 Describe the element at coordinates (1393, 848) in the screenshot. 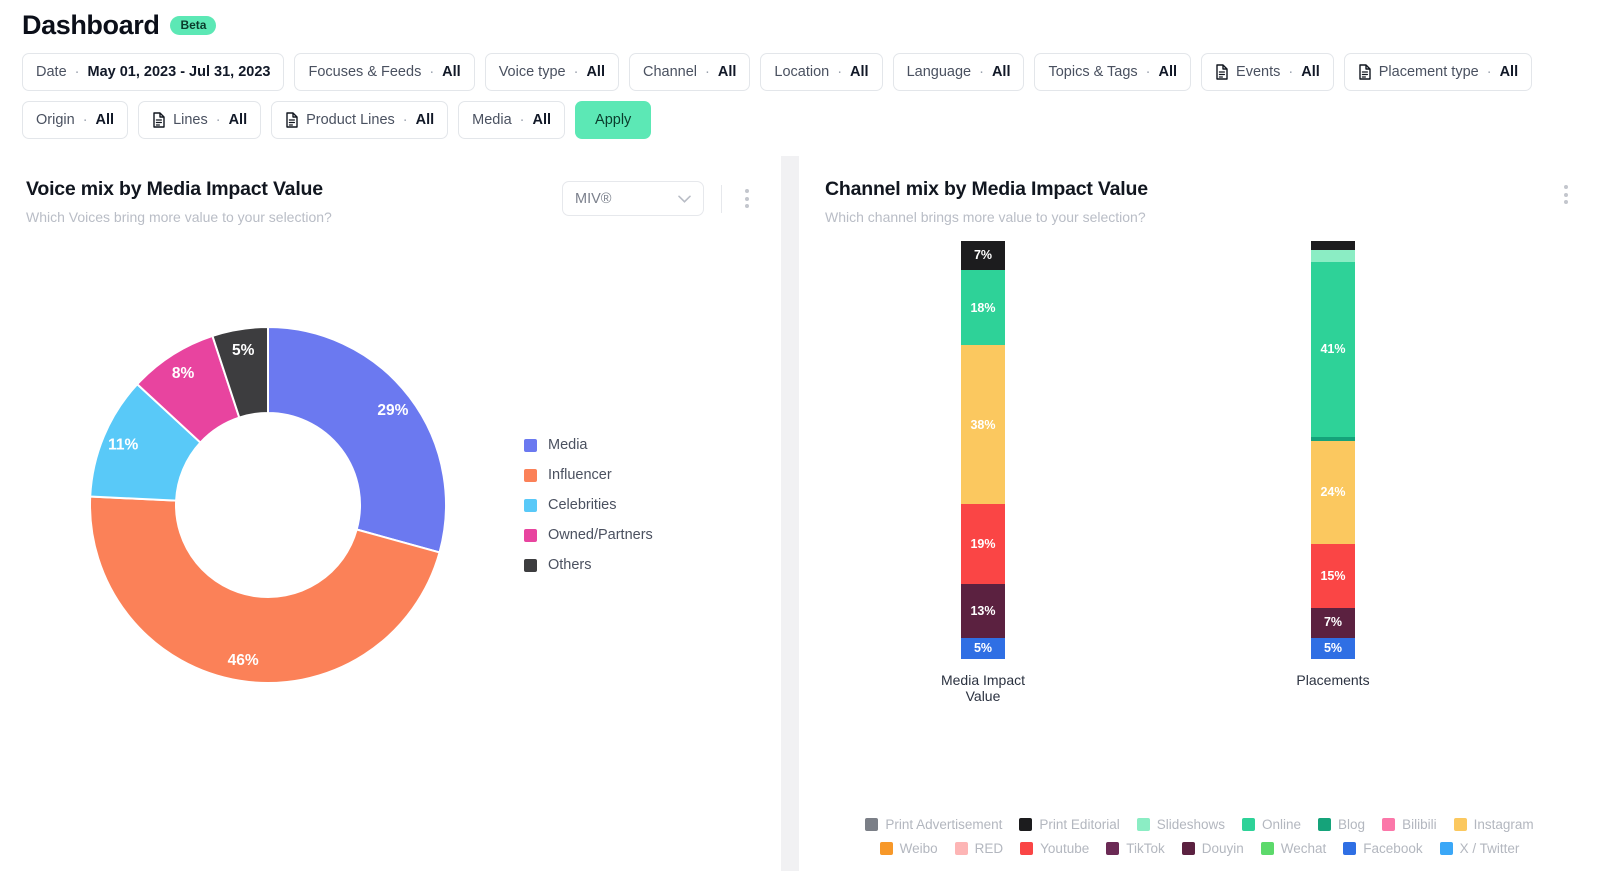

I see `legend-label: Facebook` at that location.